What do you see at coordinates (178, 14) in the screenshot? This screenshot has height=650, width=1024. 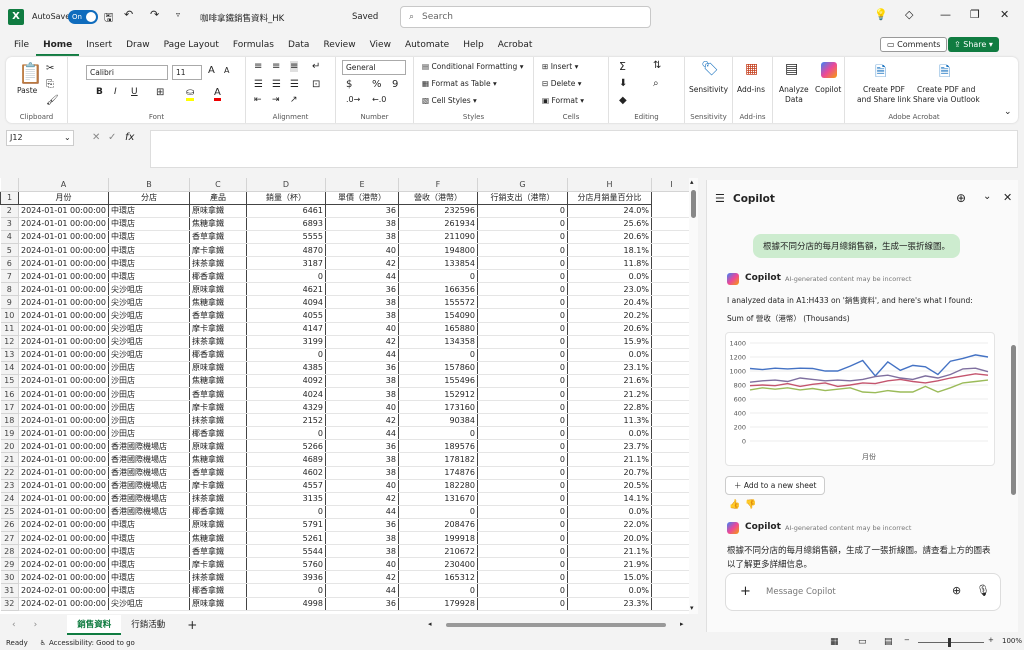 I see `customize-quick-access-icon: ▿` at bounding box center [178, 14].